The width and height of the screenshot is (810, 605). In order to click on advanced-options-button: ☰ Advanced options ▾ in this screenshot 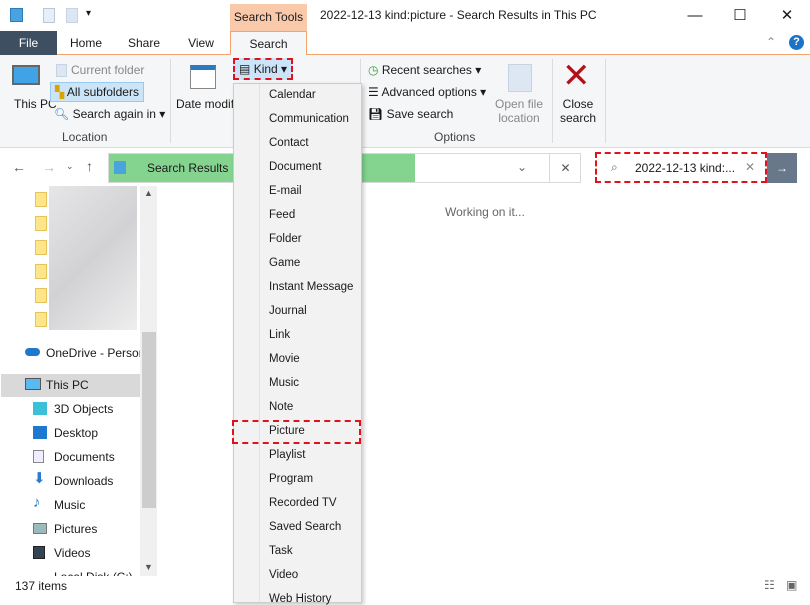, I will do `click(427, 92)`.